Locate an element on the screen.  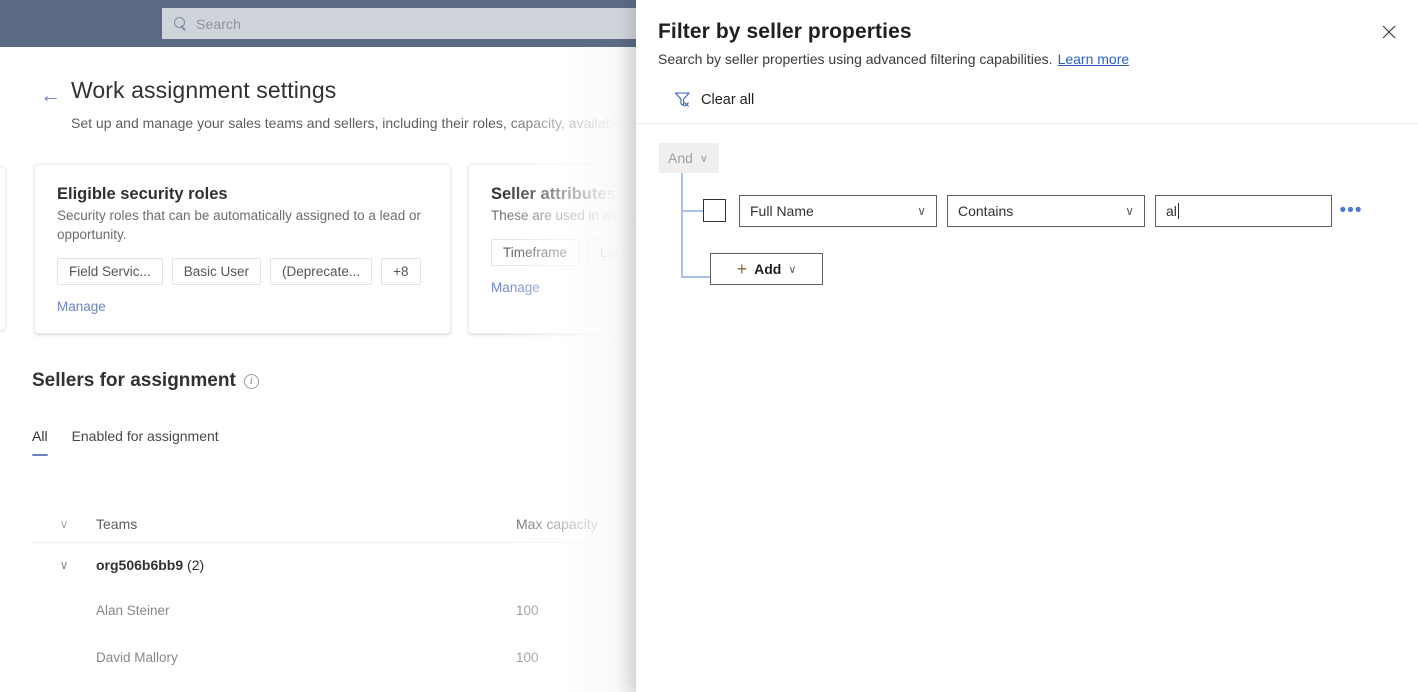
filter-operator-dropdown: Contains ∨ is located at coordinates (1046, 211).